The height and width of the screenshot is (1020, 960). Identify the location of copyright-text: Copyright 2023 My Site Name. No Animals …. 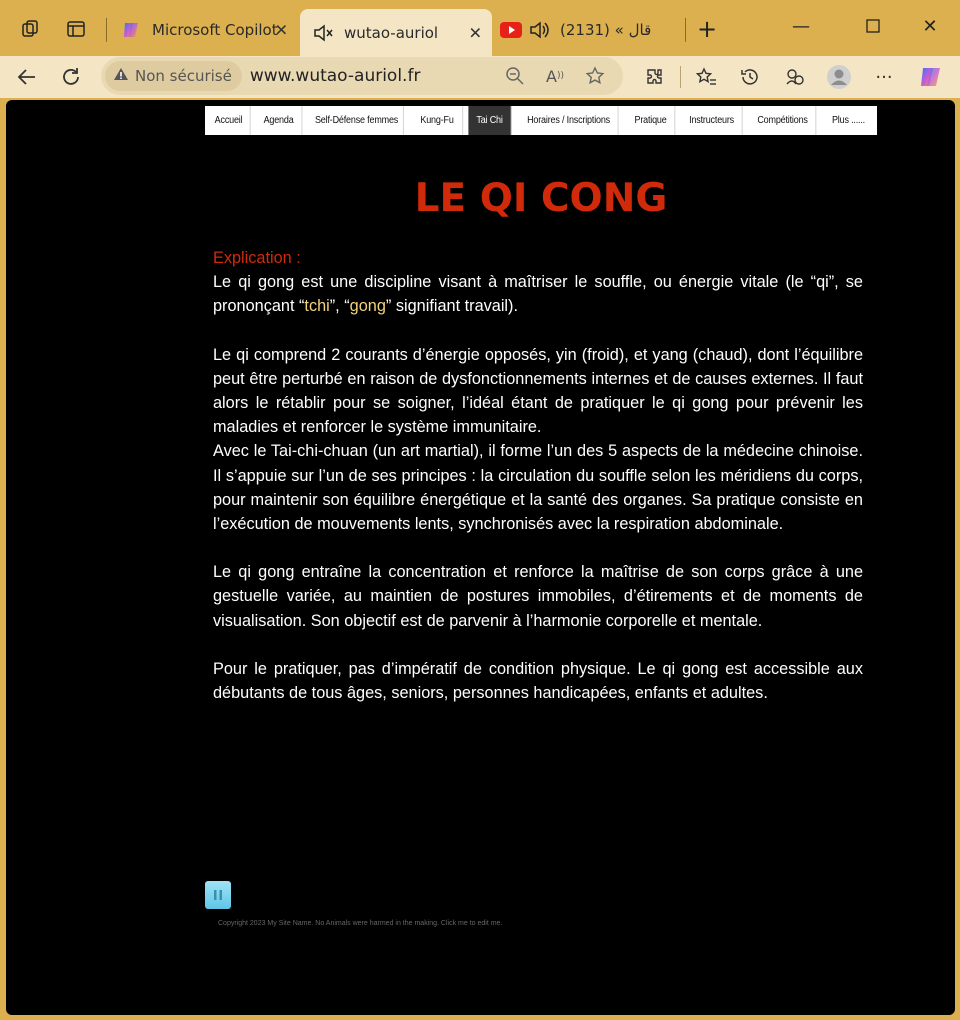
(360, 923).